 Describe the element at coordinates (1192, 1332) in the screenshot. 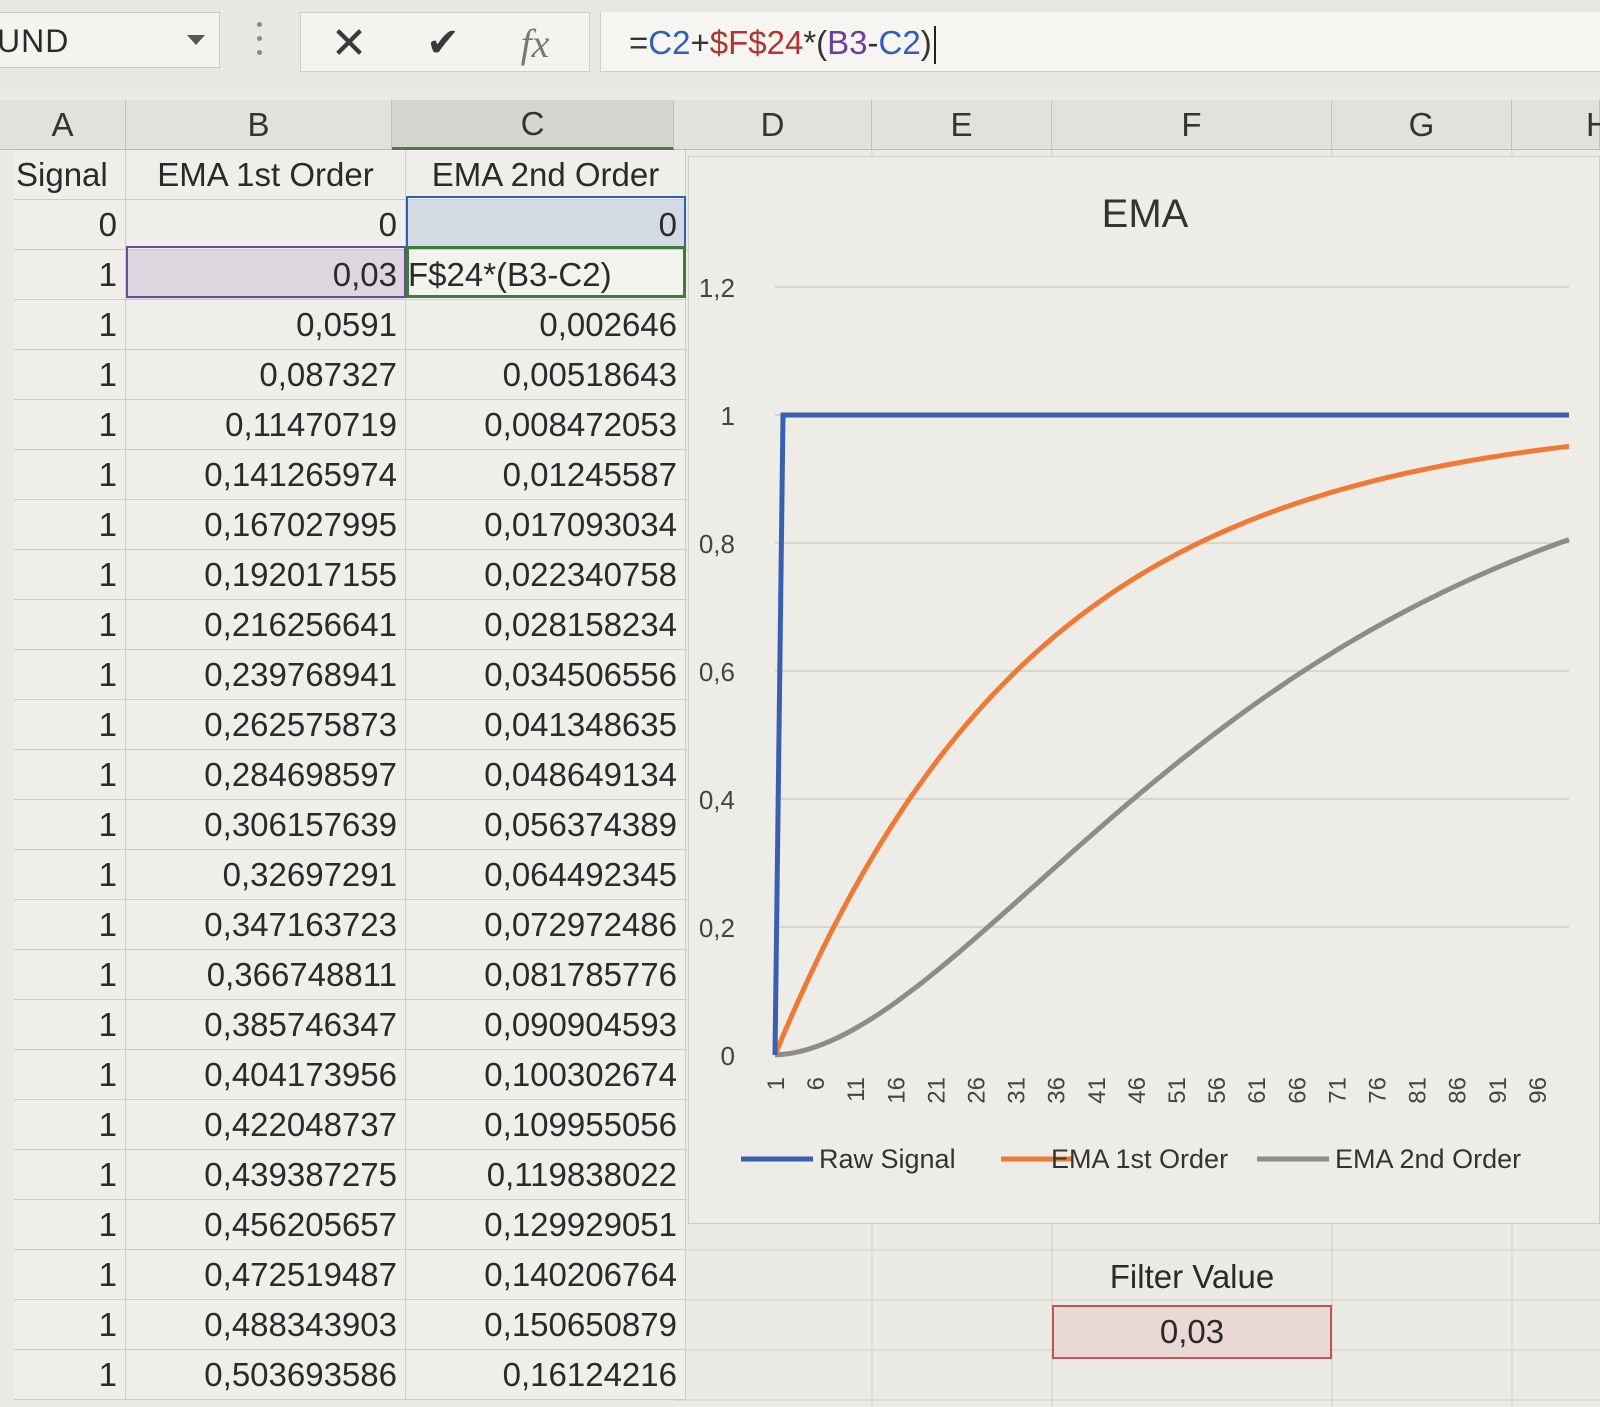

I see `filter-value-cell: 0,03` at that location.